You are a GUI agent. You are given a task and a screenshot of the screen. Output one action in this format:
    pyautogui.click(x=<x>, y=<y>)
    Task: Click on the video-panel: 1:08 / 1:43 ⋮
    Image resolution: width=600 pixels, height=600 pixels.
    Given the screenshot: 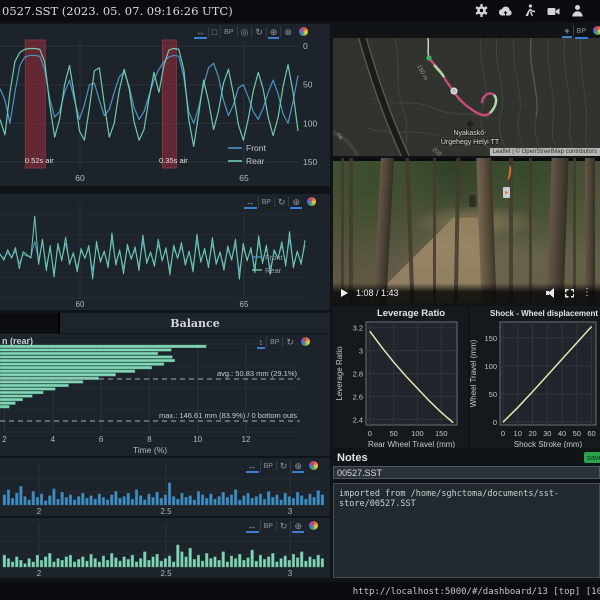 What is the action you would take?
    pyautogui.click(x=466, y=230)
    